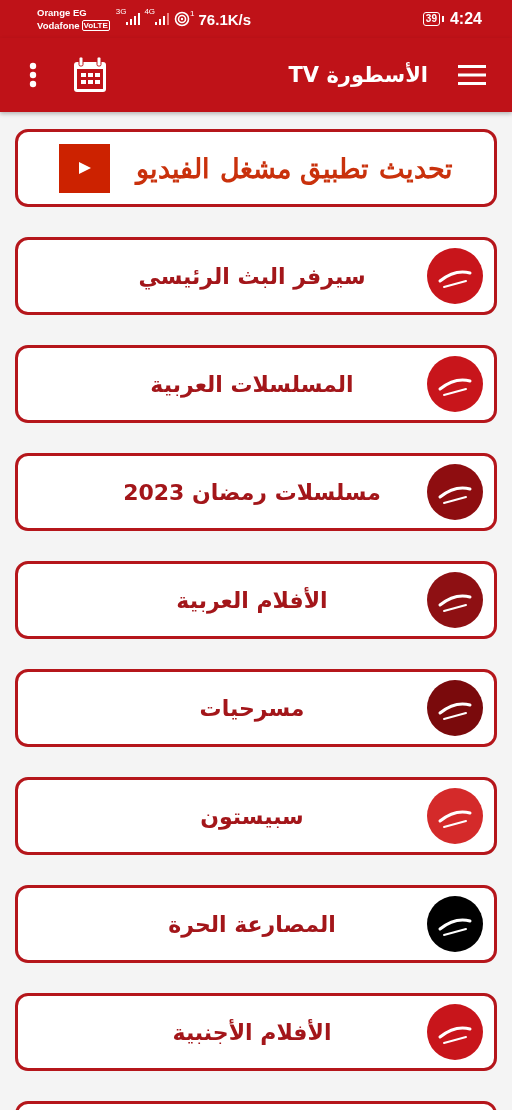 Image resolution: width=512 pixels, height=1110 pixels. Describe the element at coordinates (192, 13) in the screenshot. I see `hotspot-count: 1` at that location.